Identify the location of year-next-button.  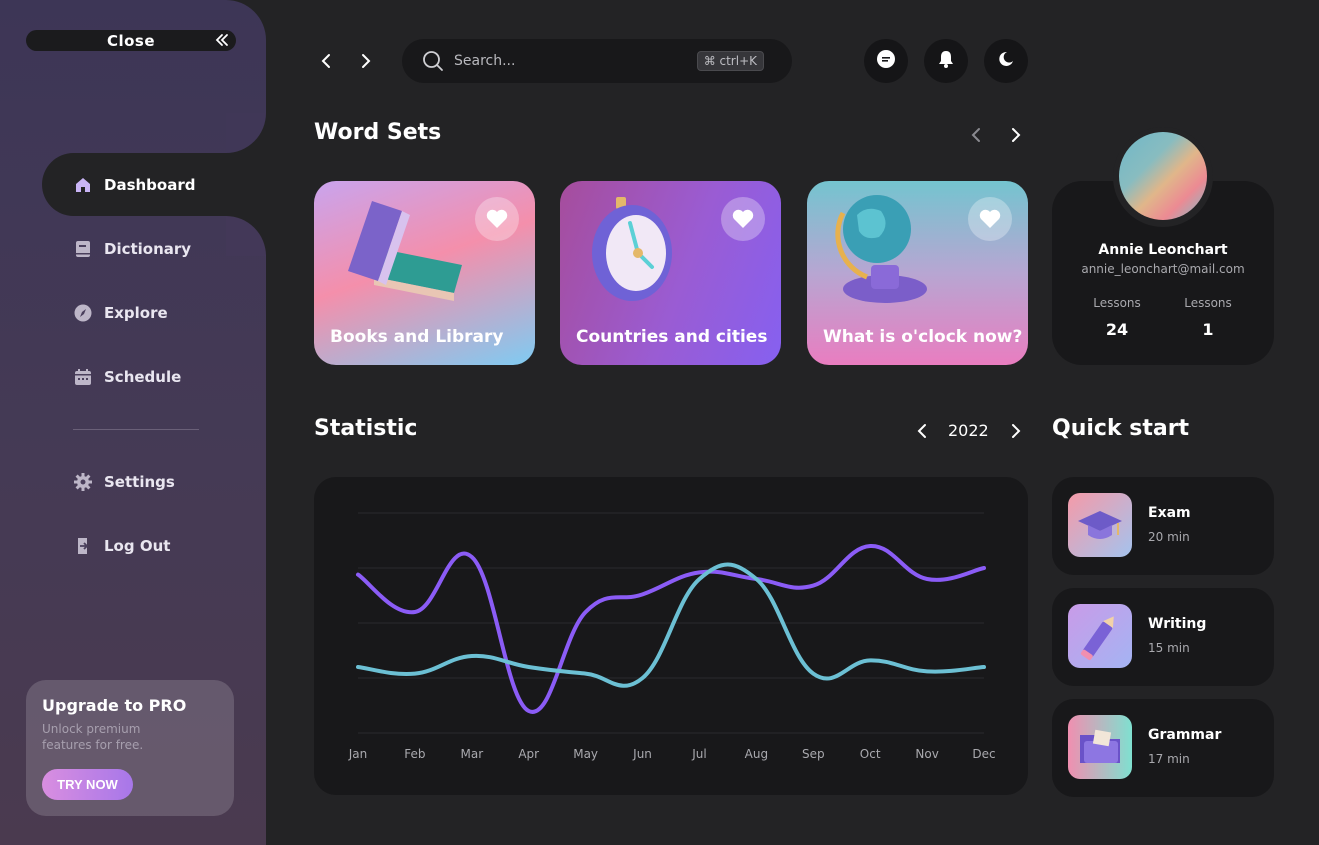
(1016, 431).